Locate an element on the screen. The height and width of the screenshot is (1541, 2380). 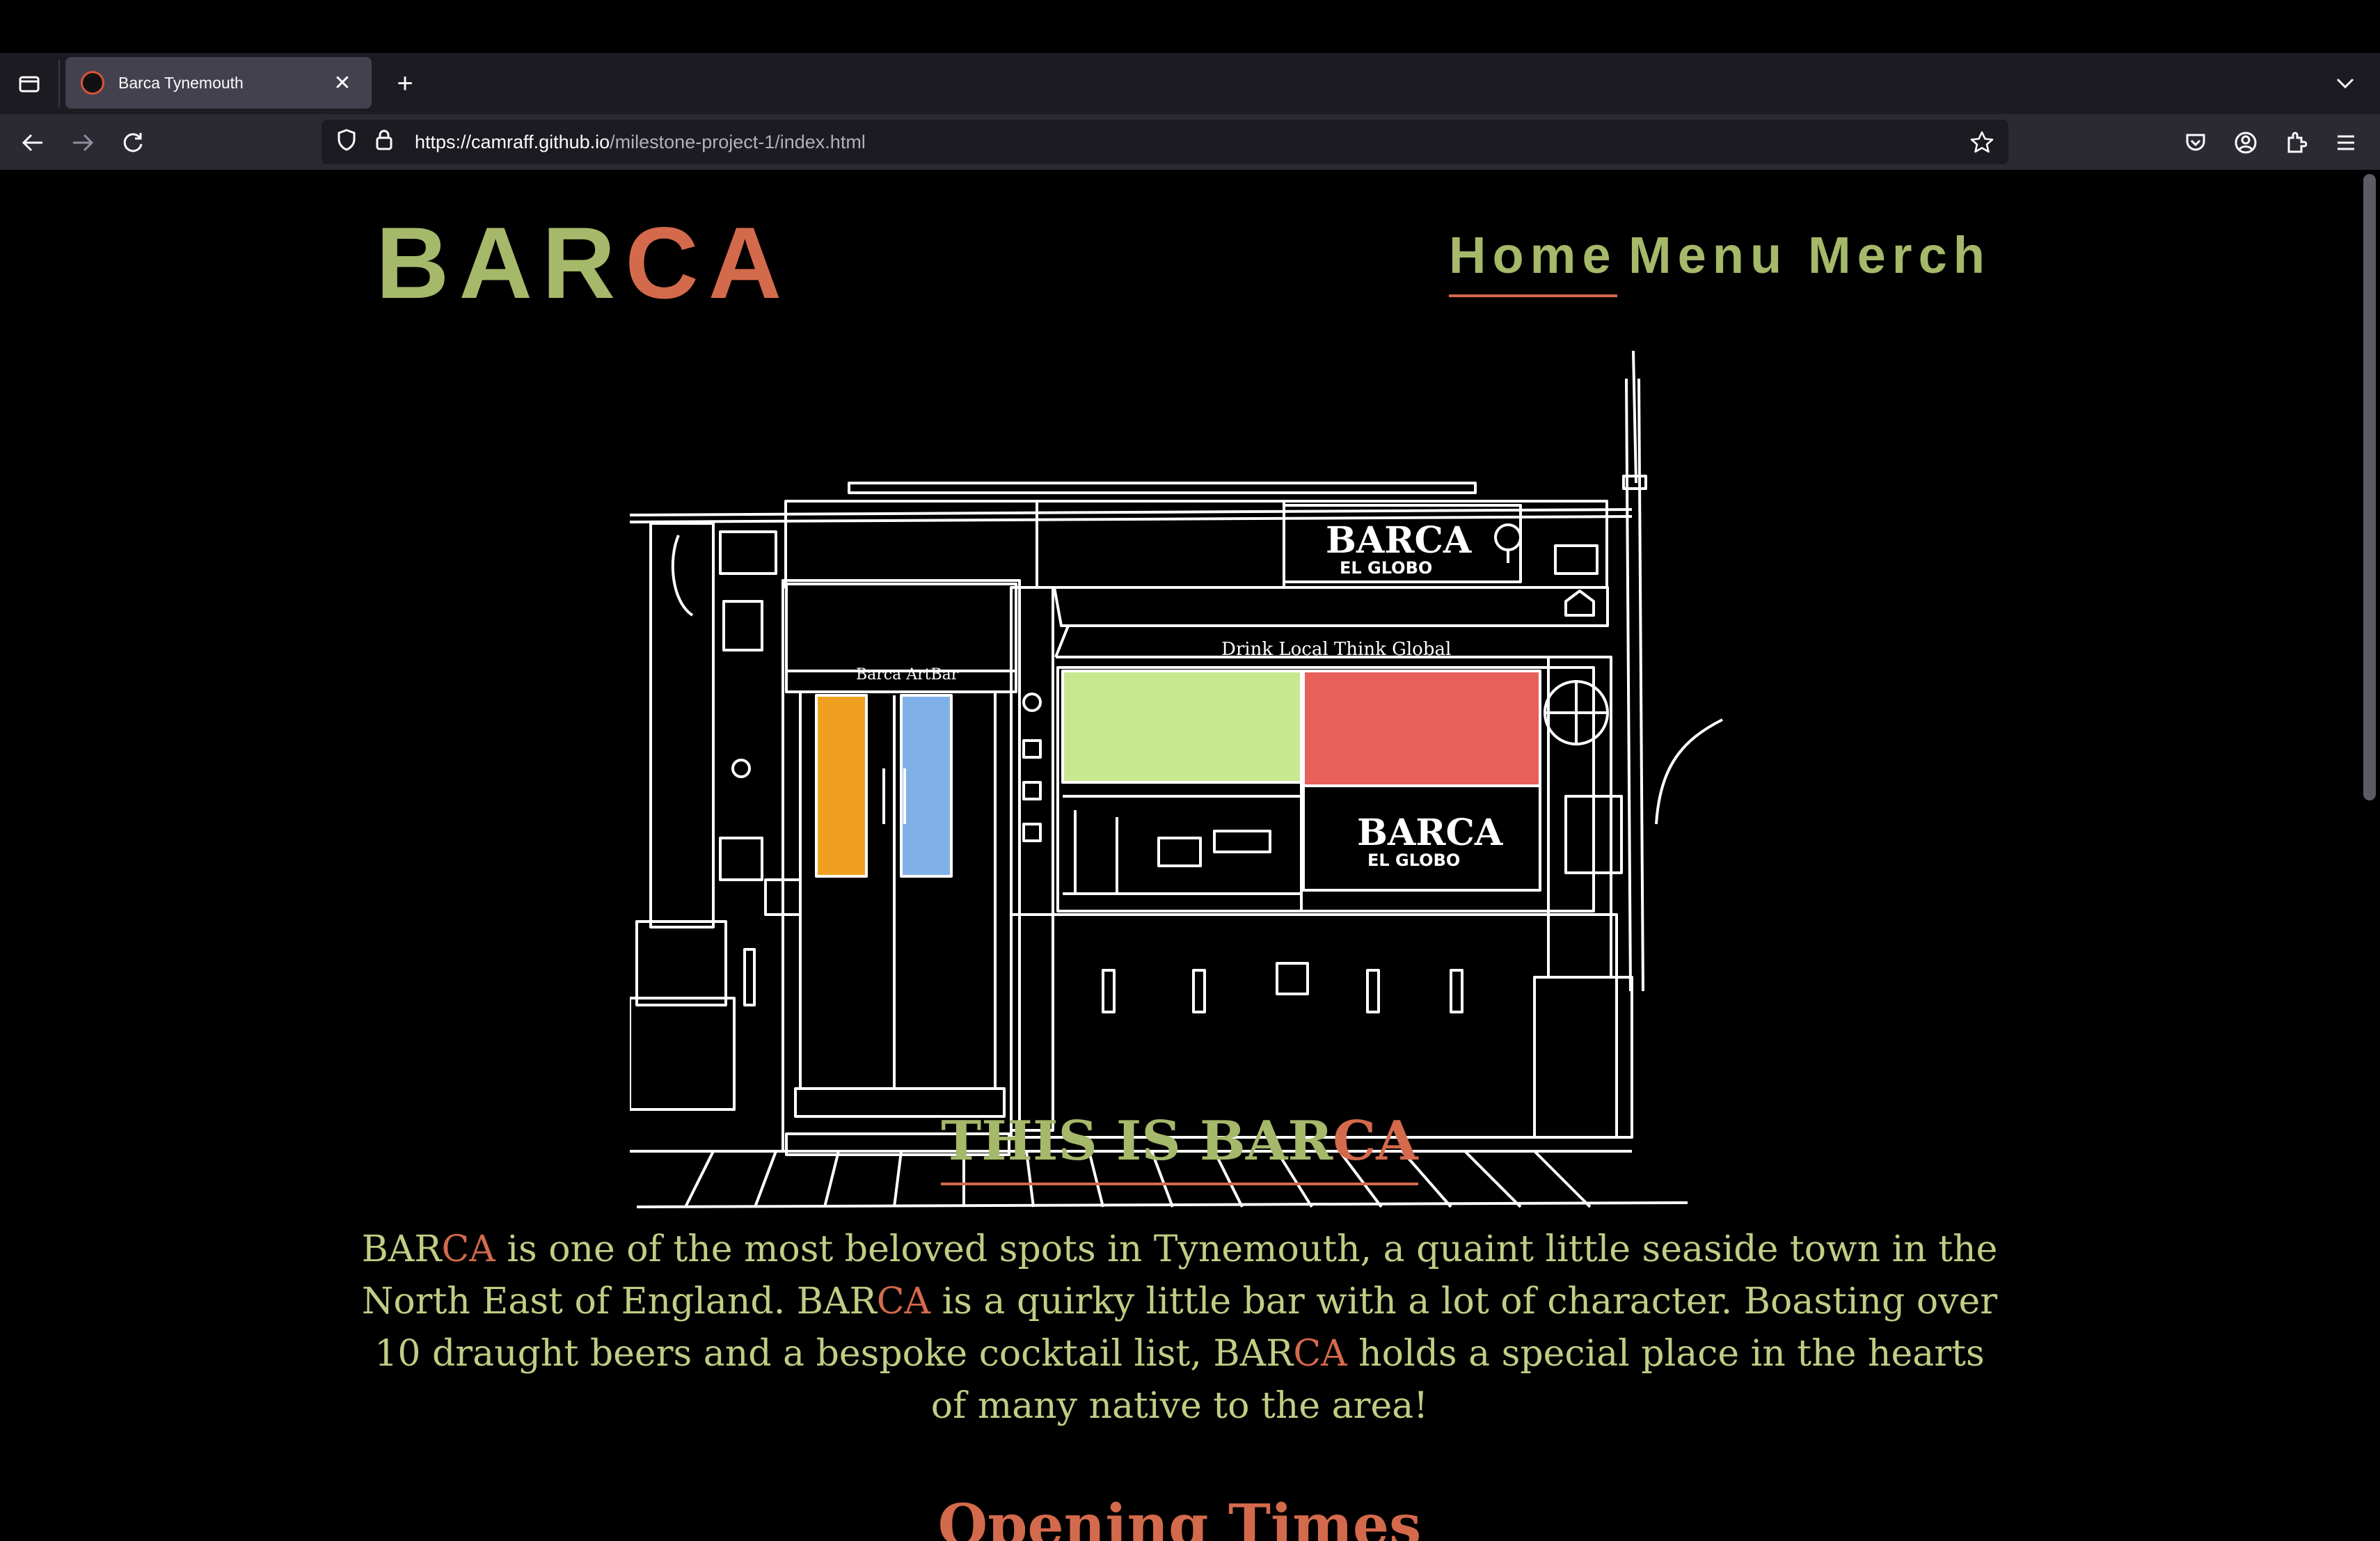
tab-barca: Barca Tynemouth ✕ is located at coordinates (218, 83).